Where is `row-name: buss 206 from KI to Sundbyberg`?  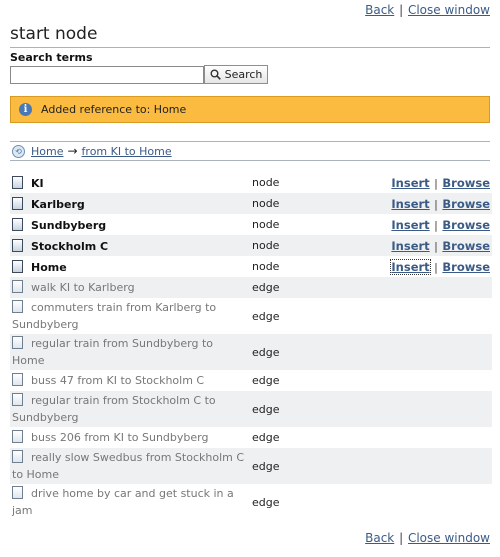 row-name: buss 206 from KI to Sundbyberg is located at coordinates (120, 437).